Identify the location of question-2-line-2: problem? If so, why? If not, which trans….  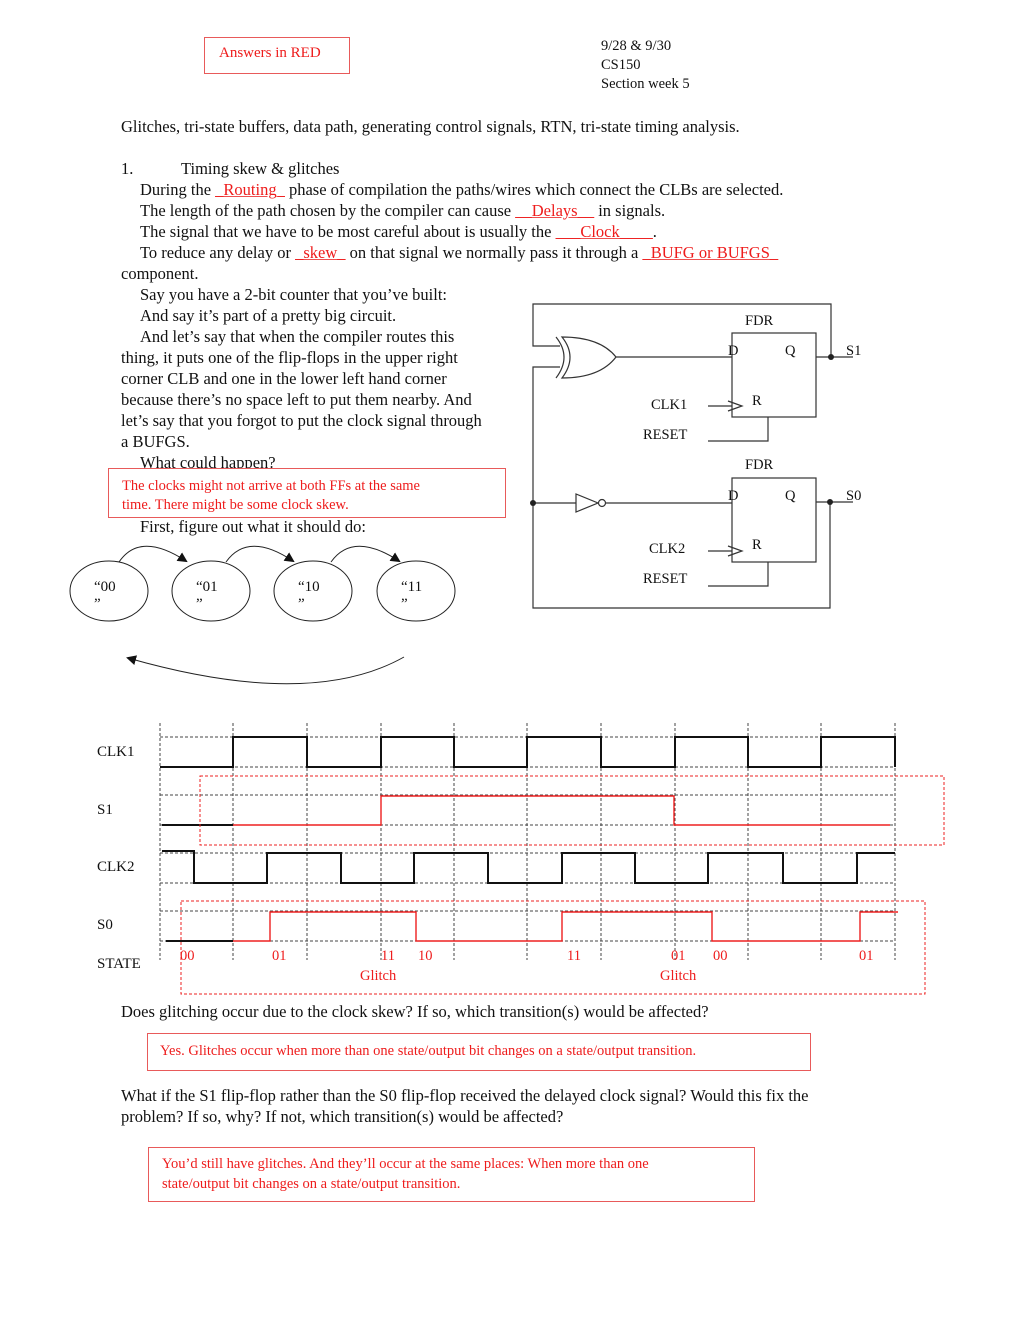
(342, 1116).